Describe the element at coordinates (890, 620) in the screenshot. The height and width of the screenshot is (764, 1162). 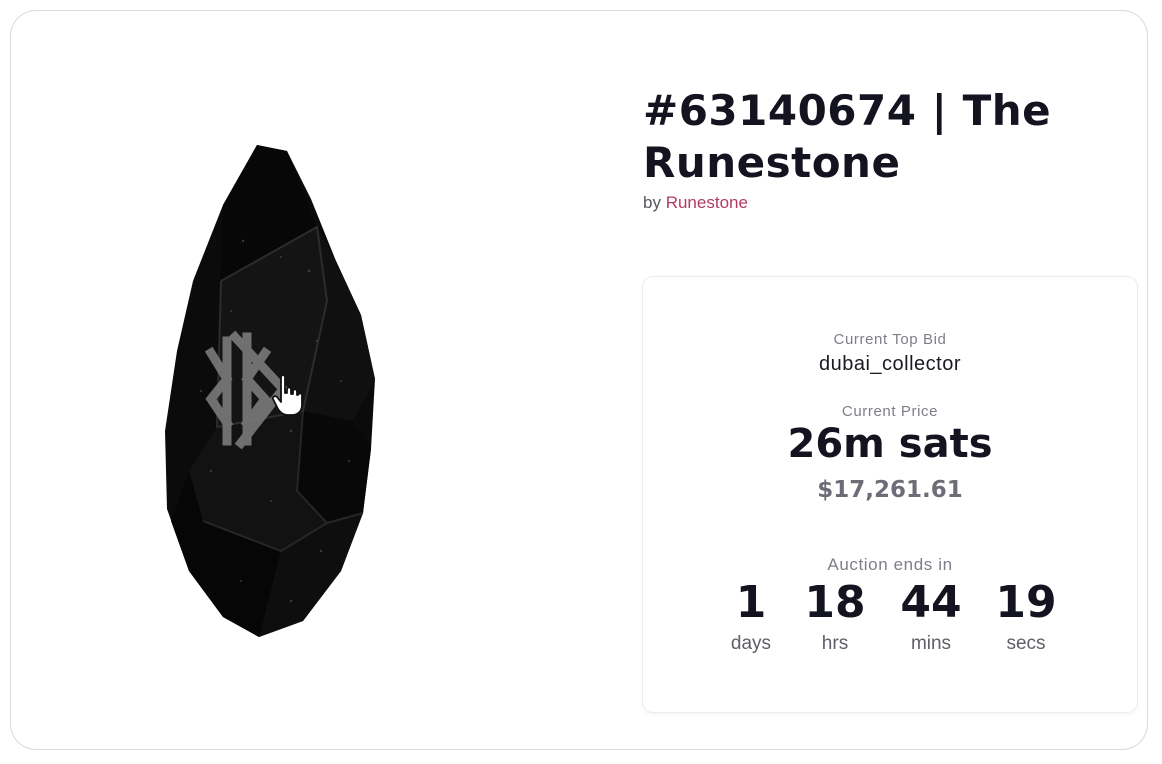
I see `countdown-timer: 1 days 18 hrs 44 mins 19 secs` at that location.